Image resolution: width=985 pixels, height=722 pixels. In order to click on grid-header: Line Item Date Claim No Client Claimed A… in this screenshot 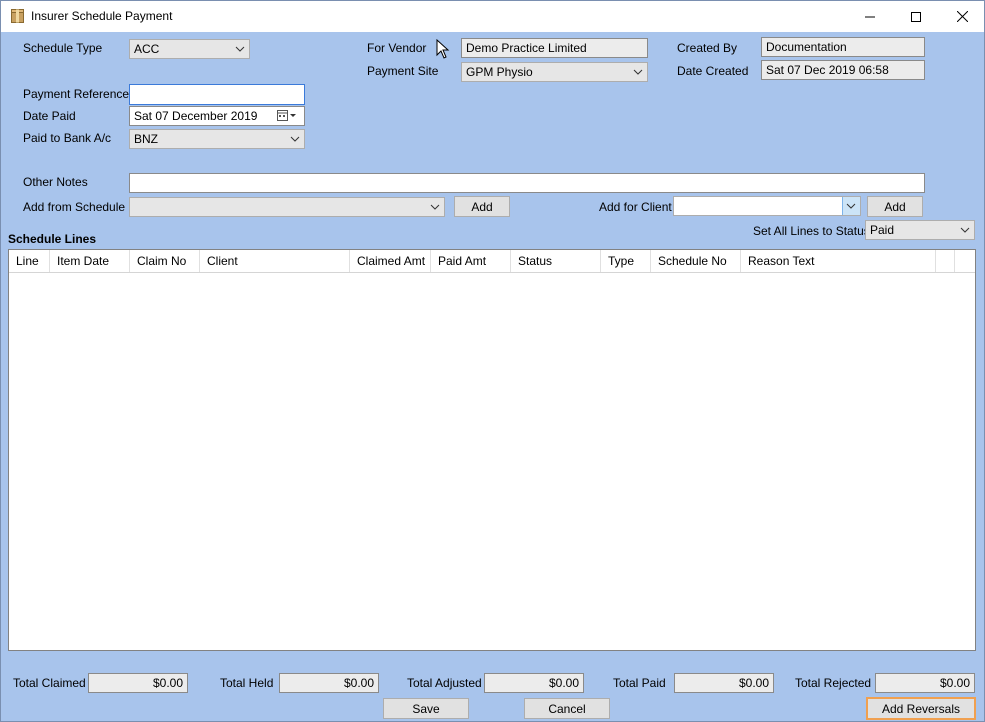, I will do `click(492, 261)`.